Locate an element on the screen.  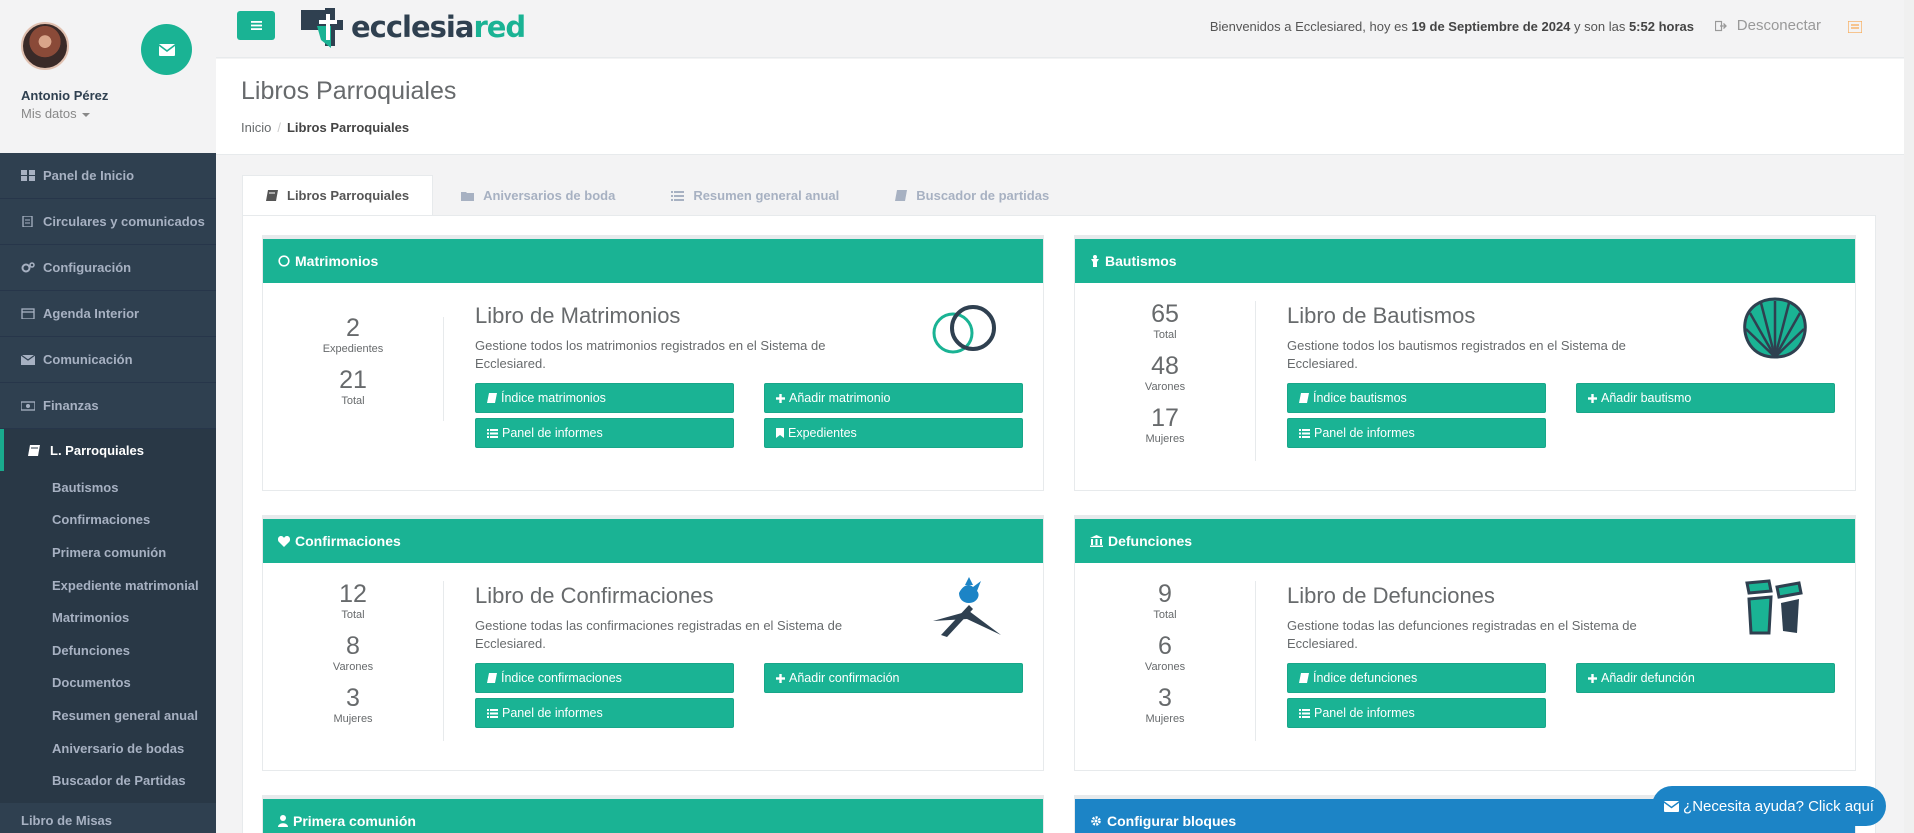
reports-matrimonios-button: Panel de informes is located at coordinates (604, 433).